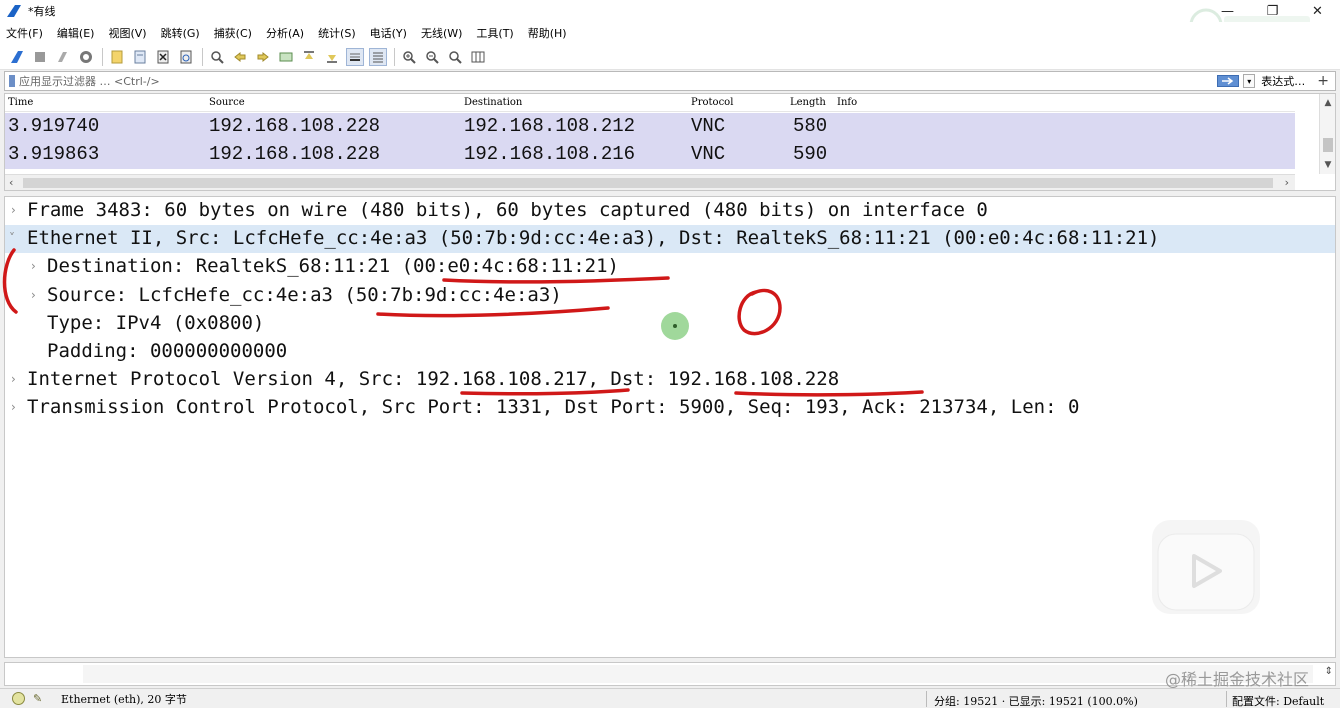 The width and height of the screenshot is (1340, 708). I want to click on packet-destination: 192.168.108.212, so click(550, 126).